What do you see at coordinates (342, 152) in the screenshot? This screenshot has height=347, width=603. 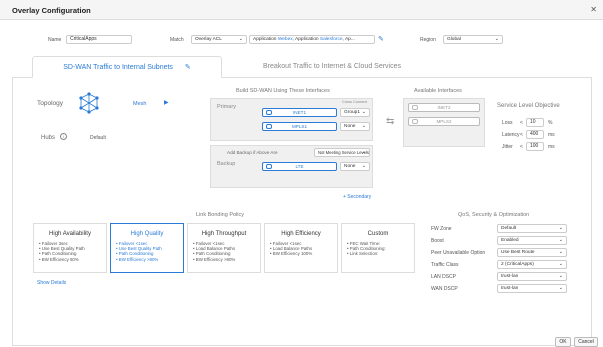 I see `add-backup-select: Not Meeting Service Levels ⌄` at bounding box center [342, 152].